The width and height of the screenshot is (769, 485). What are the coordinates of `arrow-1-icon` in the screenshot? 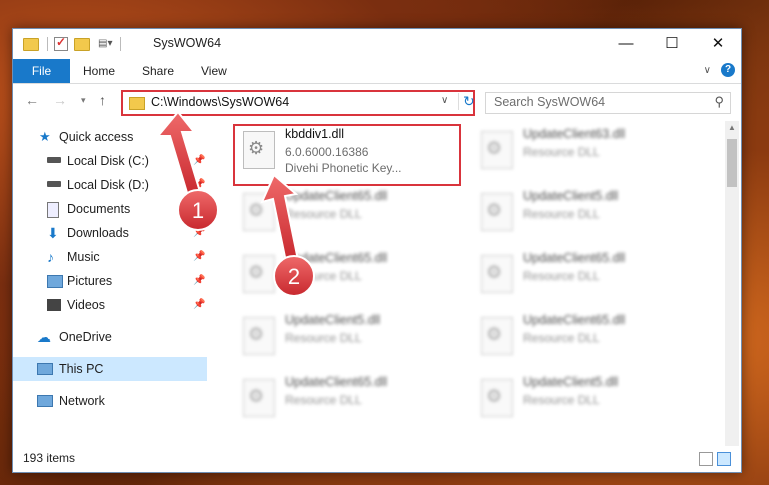 It's located at (178, 154).